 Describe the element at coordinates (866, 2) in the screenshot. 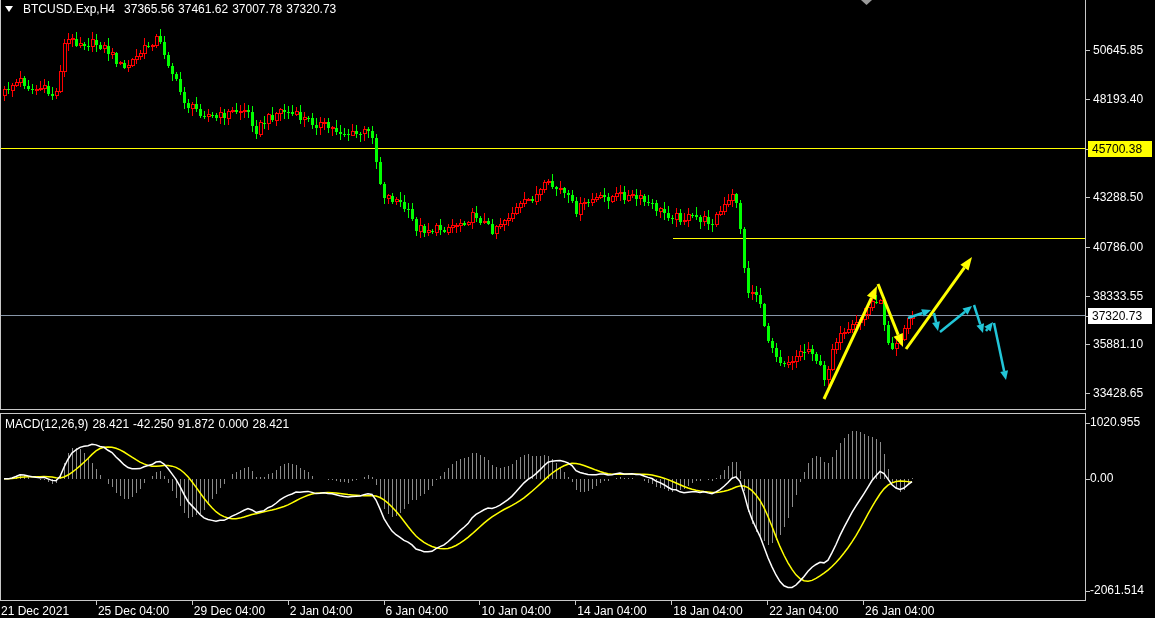

I see `shift-marker-icon` at that location.